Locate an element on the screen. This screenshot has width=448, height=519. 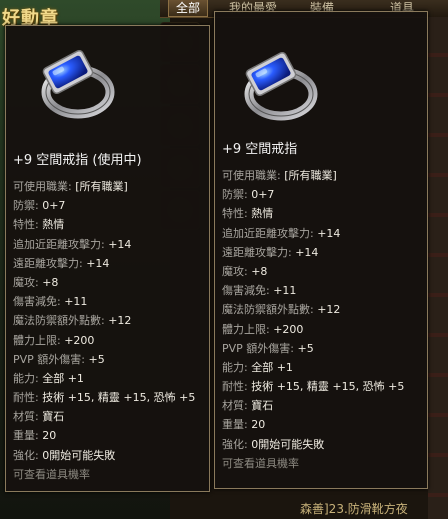
tab-all: 全部 is located at coordinates (188, 8).